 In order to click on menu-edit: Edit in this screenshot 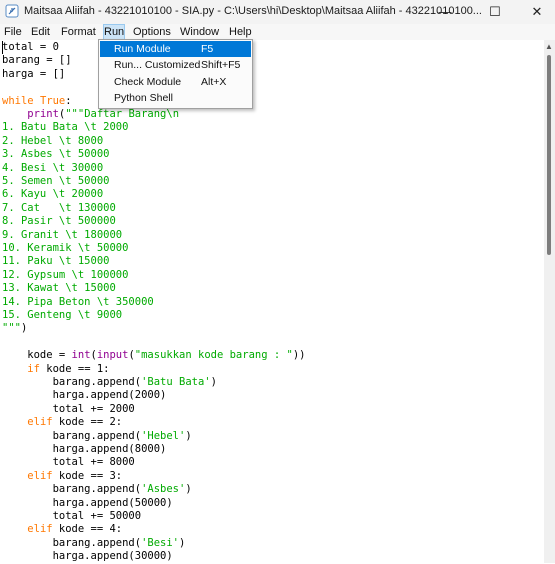, I will do `click(40, 32)`.